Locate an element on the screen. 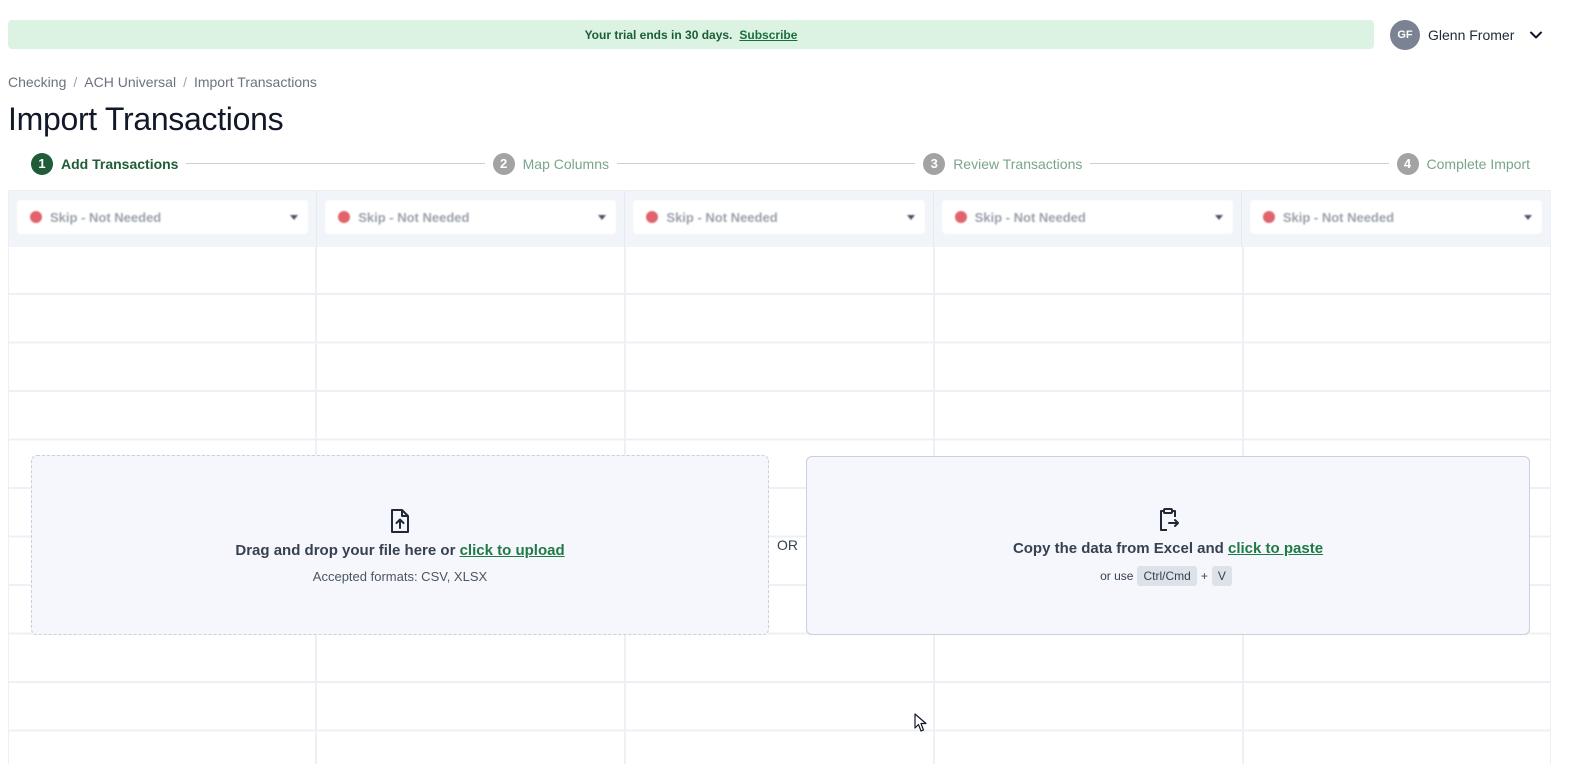 The image size is (1585, 764). subscribe-link: Subscribe is located at coordinates (768, 35).